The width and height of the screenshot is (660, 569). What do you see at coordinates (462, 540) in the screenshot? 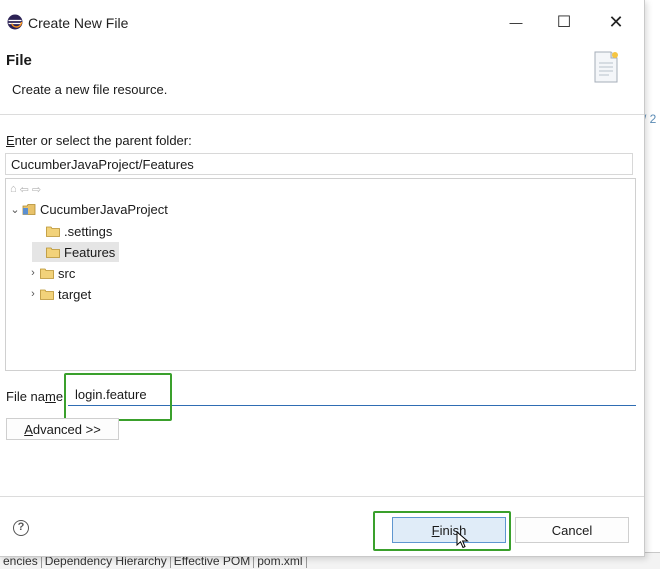
I see `mouse-cursor-icon` at bounding box center [462, 540].